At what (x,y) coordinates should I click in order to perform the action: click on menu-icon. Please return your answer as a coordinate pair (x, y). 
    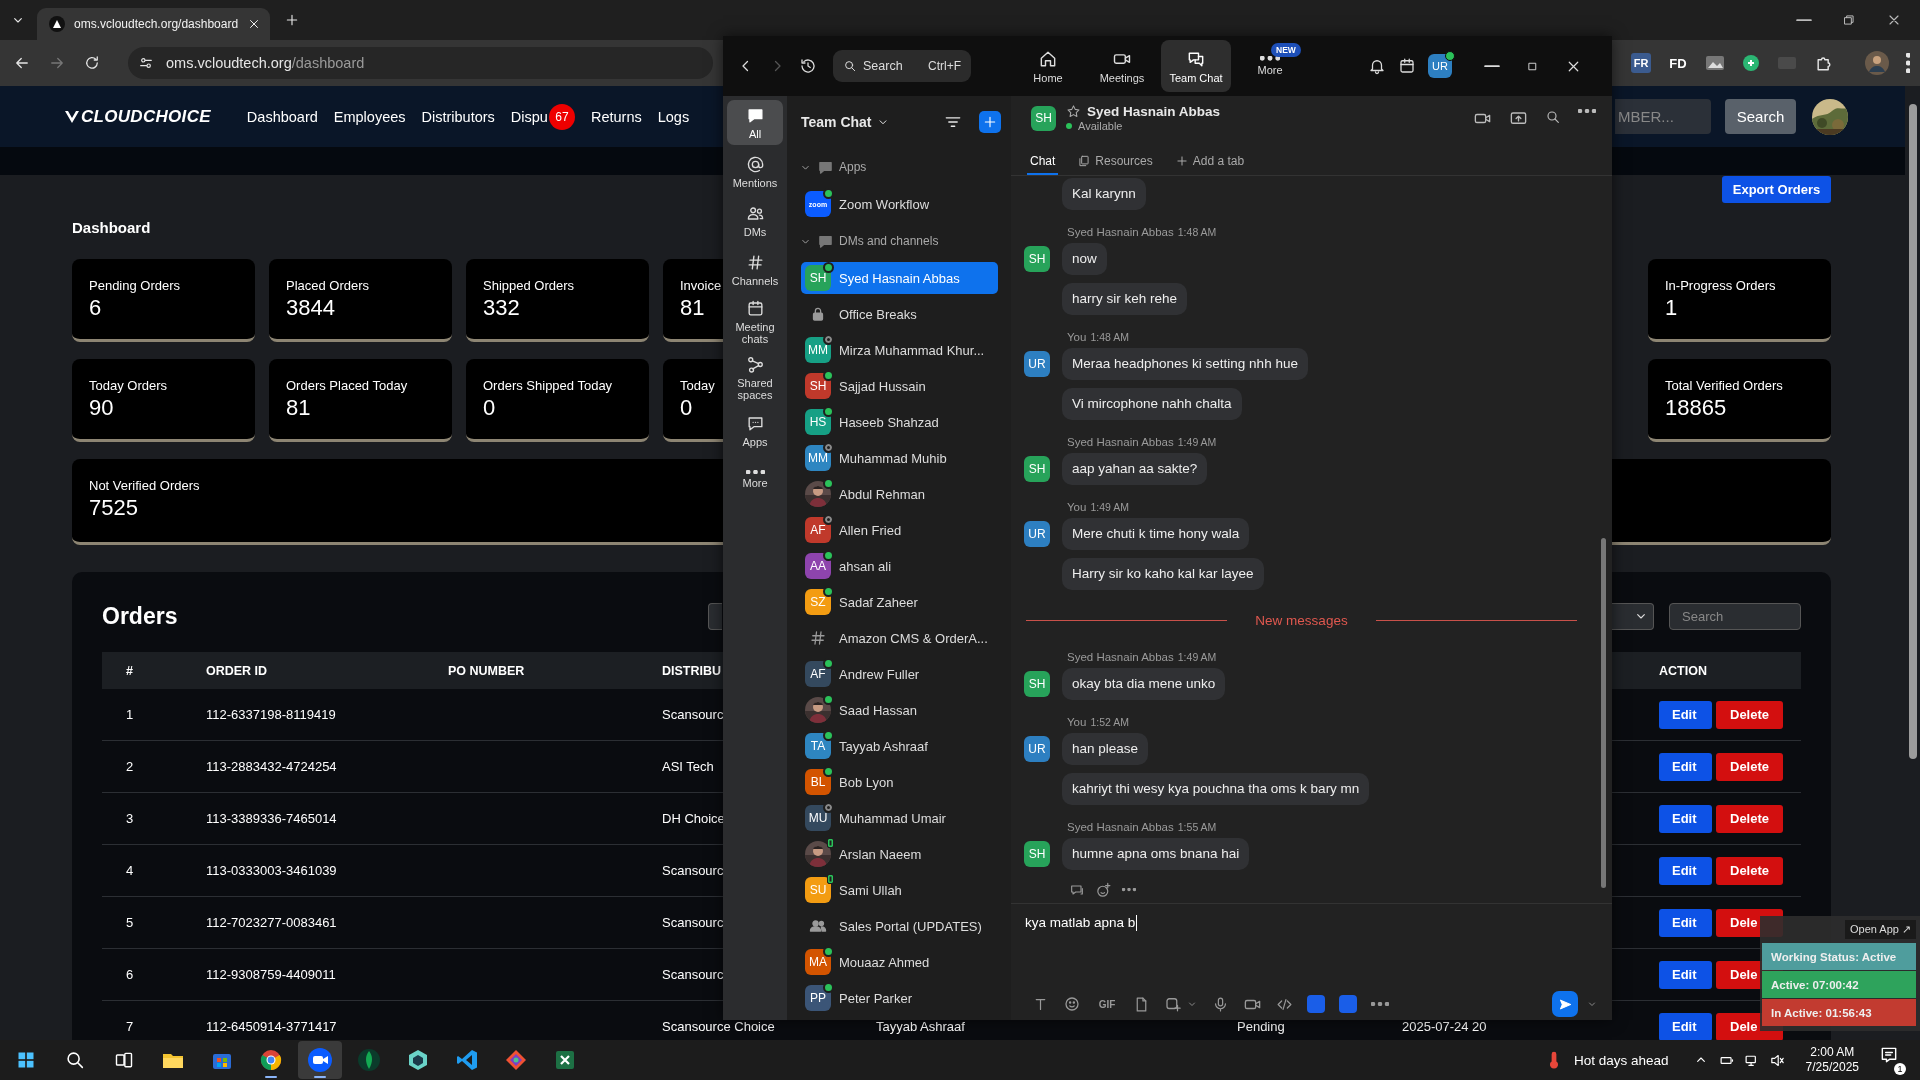
    Looking at the image, I should click on (1908, 63).